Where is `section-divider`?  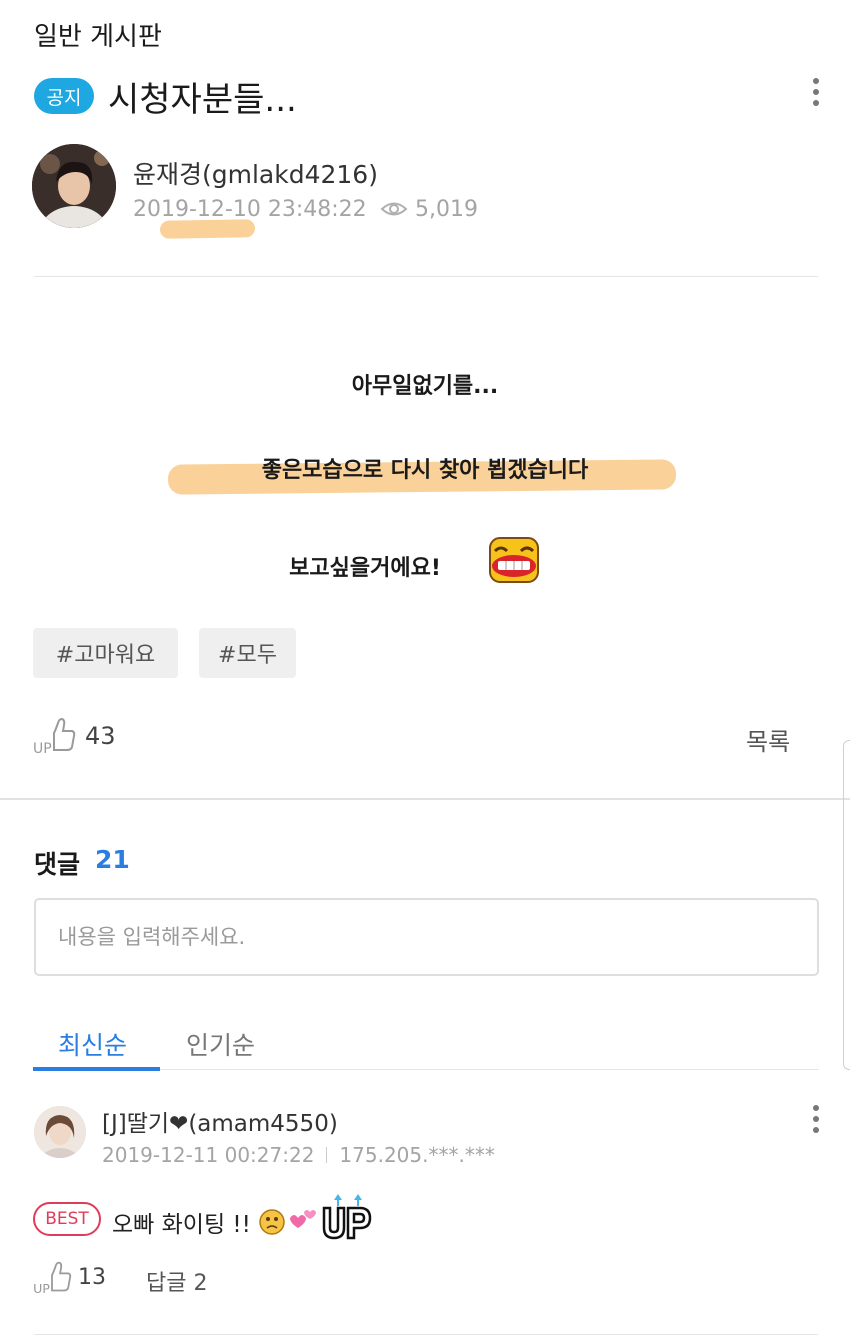 section-divider is located at coordinates (425, 799).